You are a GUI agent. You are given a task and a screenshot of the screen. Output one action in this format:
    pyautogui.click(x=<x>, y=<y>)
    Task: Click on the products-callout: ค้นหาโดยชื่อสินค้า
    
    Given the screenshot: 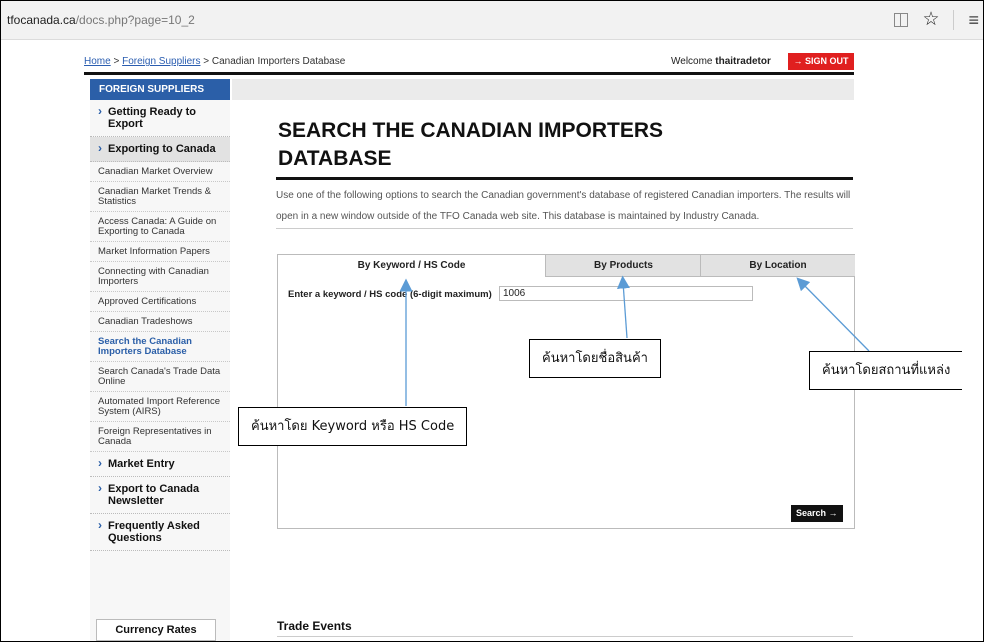 What is the action you would take?
    pyautogui.click(x=595, y=358)
    